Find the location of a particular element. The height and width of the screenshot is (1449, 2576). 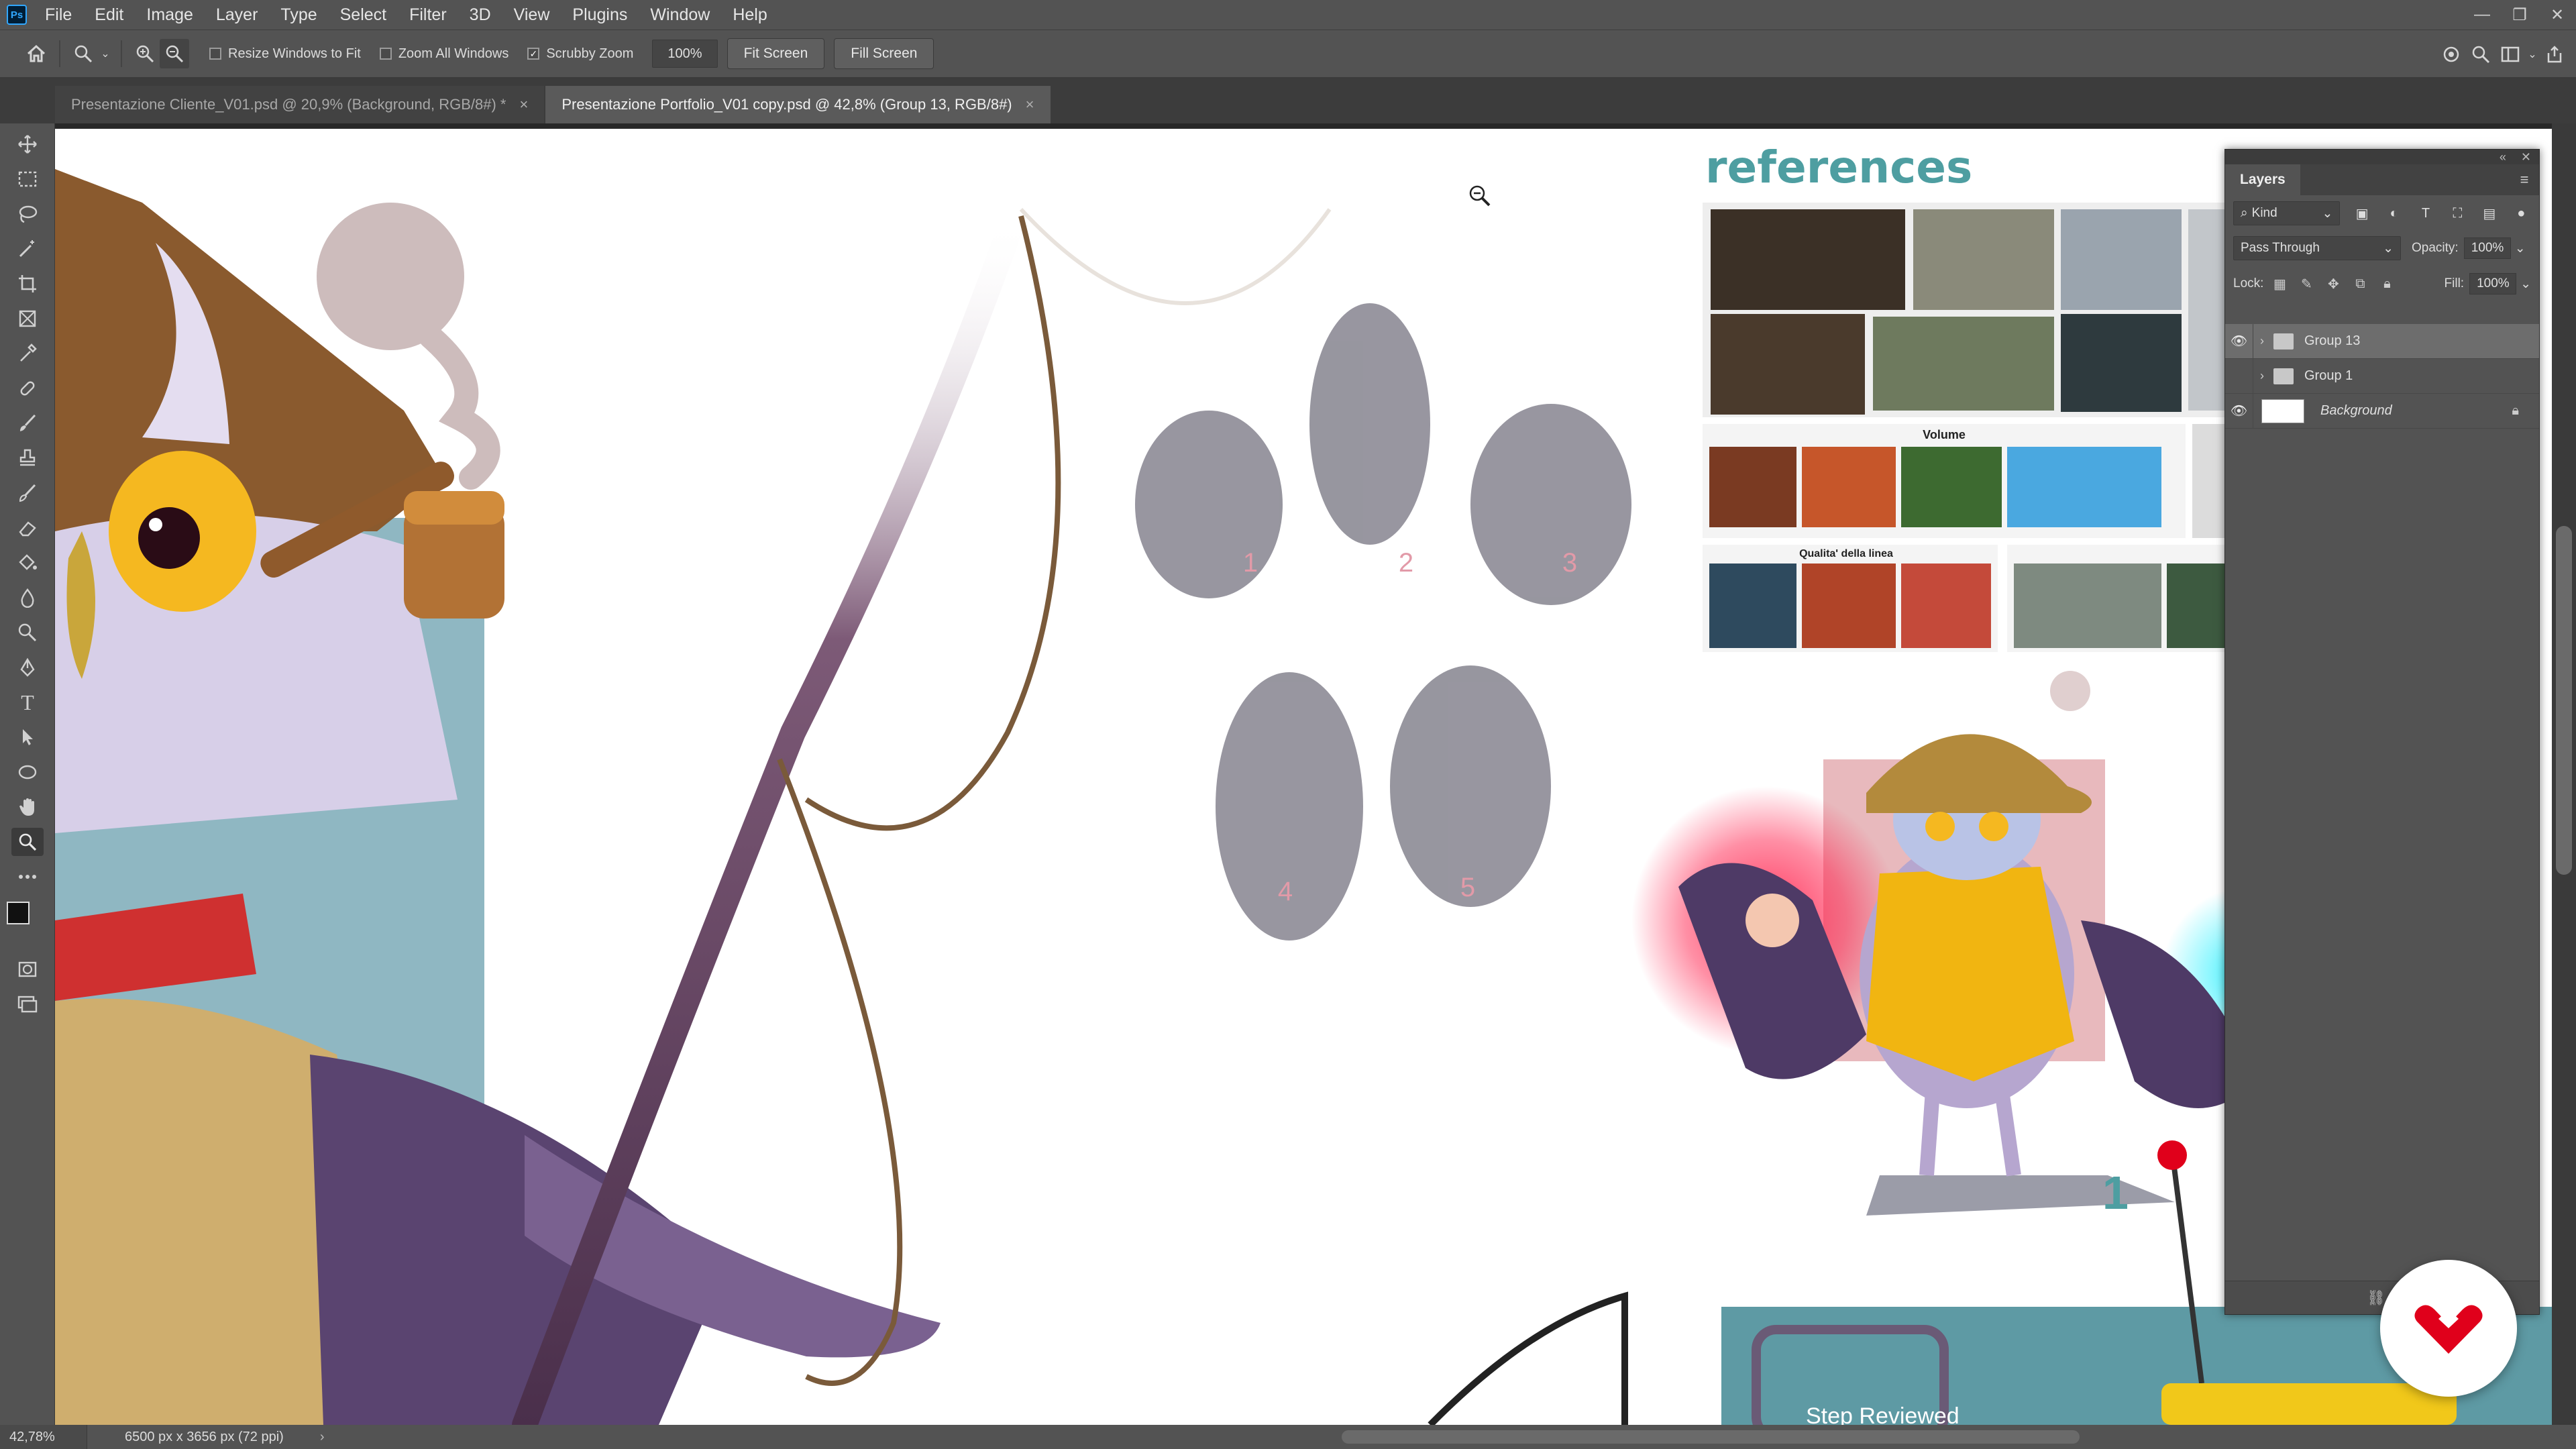

vertical-scrollbar is located at coordinates (2564, 774).